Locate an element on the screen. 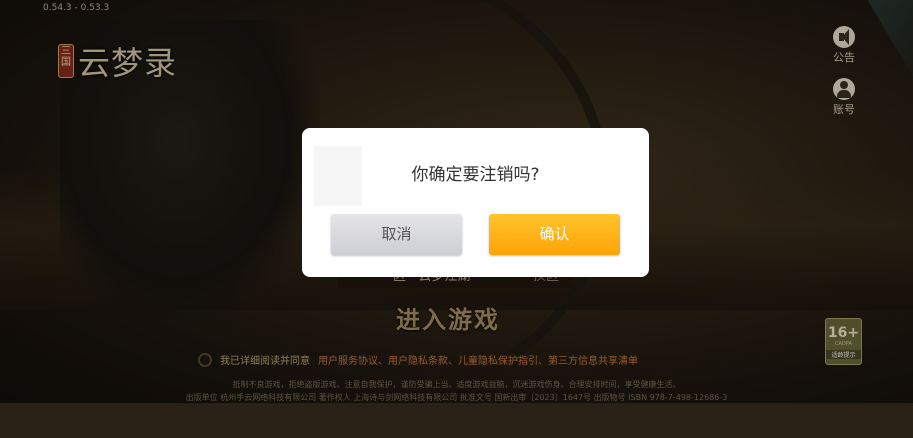 The height and width of the screenshot is (438, 913). confirm-button: 确认 is located at coordinates (554, 234).